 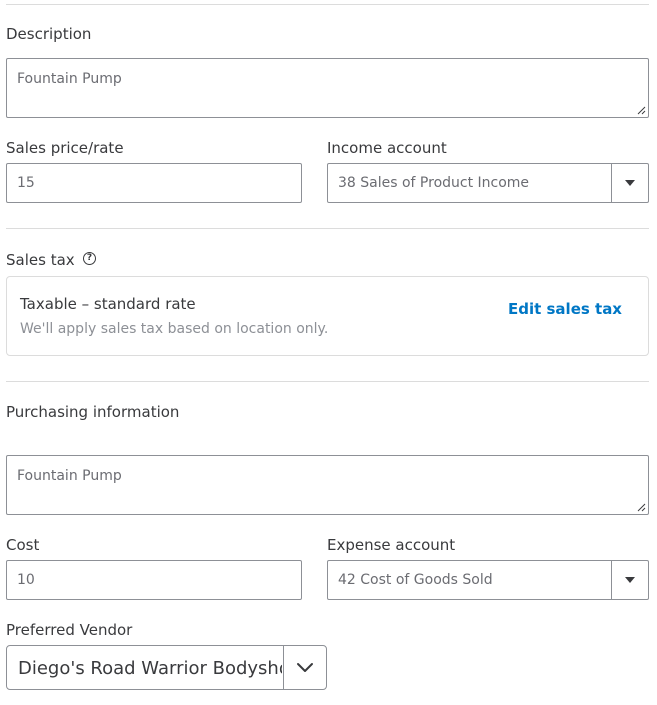 I want to click on edit-sales-tax-link: Edit sales tax, so click(x=565, y=309).